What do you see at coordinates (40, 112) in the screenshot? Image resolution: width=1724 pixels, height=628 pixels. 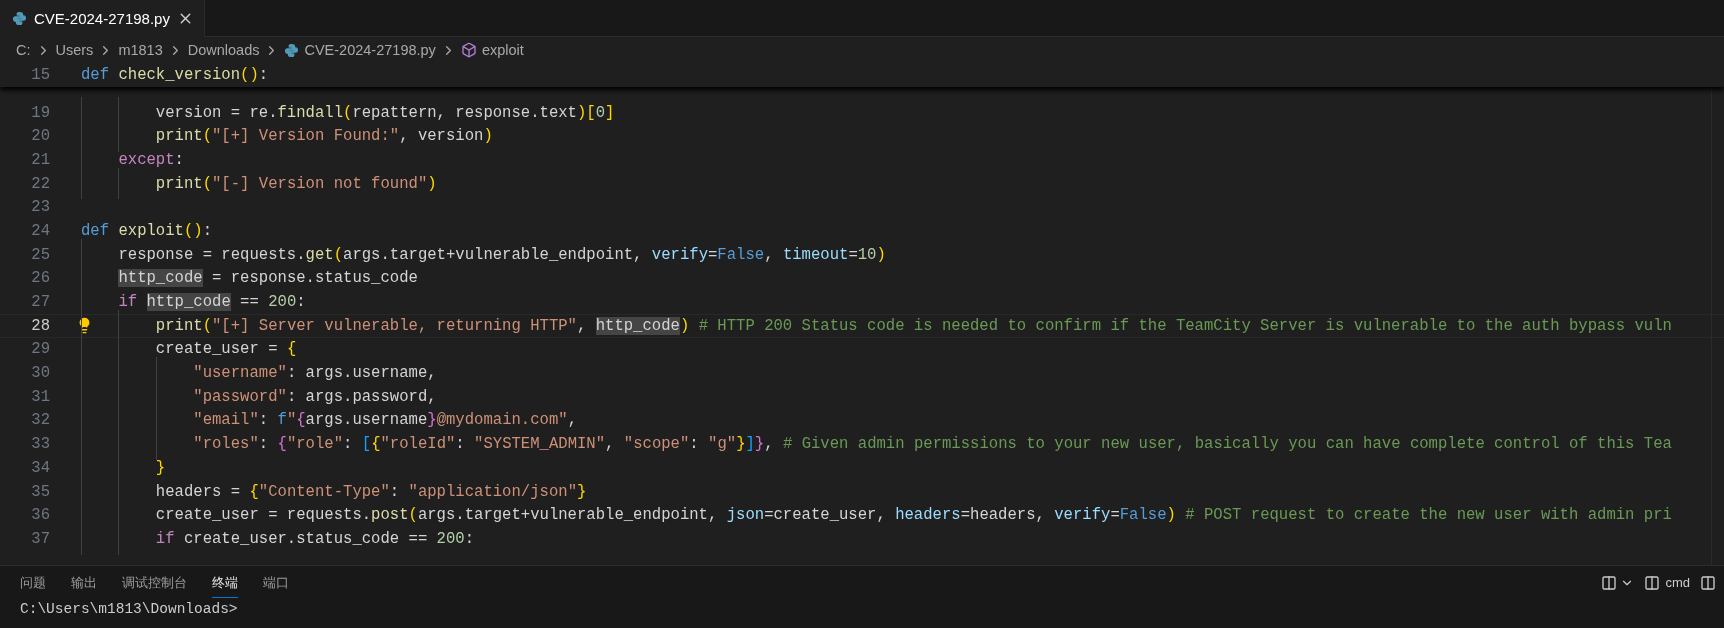 I see `line-number: 19` at bounding box center [40, 112].